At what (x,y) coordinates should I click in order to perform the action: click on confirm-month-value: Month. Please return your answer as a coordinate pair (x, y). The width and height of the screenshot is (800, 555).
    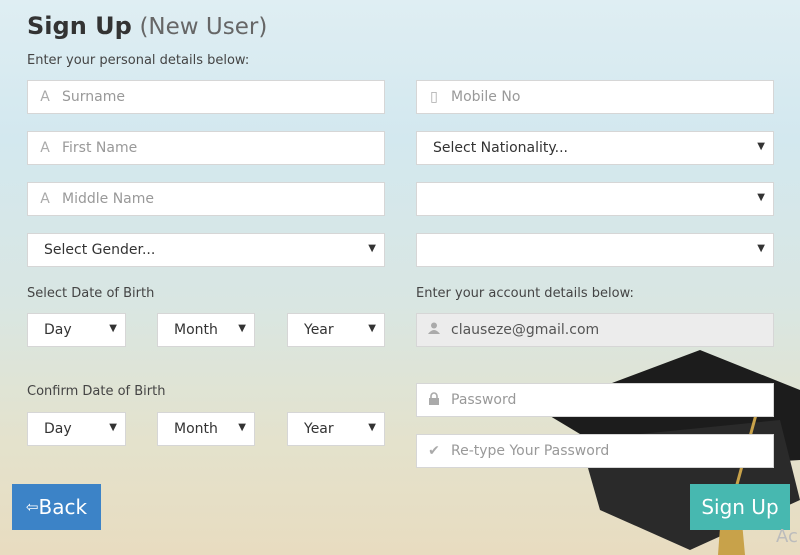
    Looking at the image, I should click on (196, 429).